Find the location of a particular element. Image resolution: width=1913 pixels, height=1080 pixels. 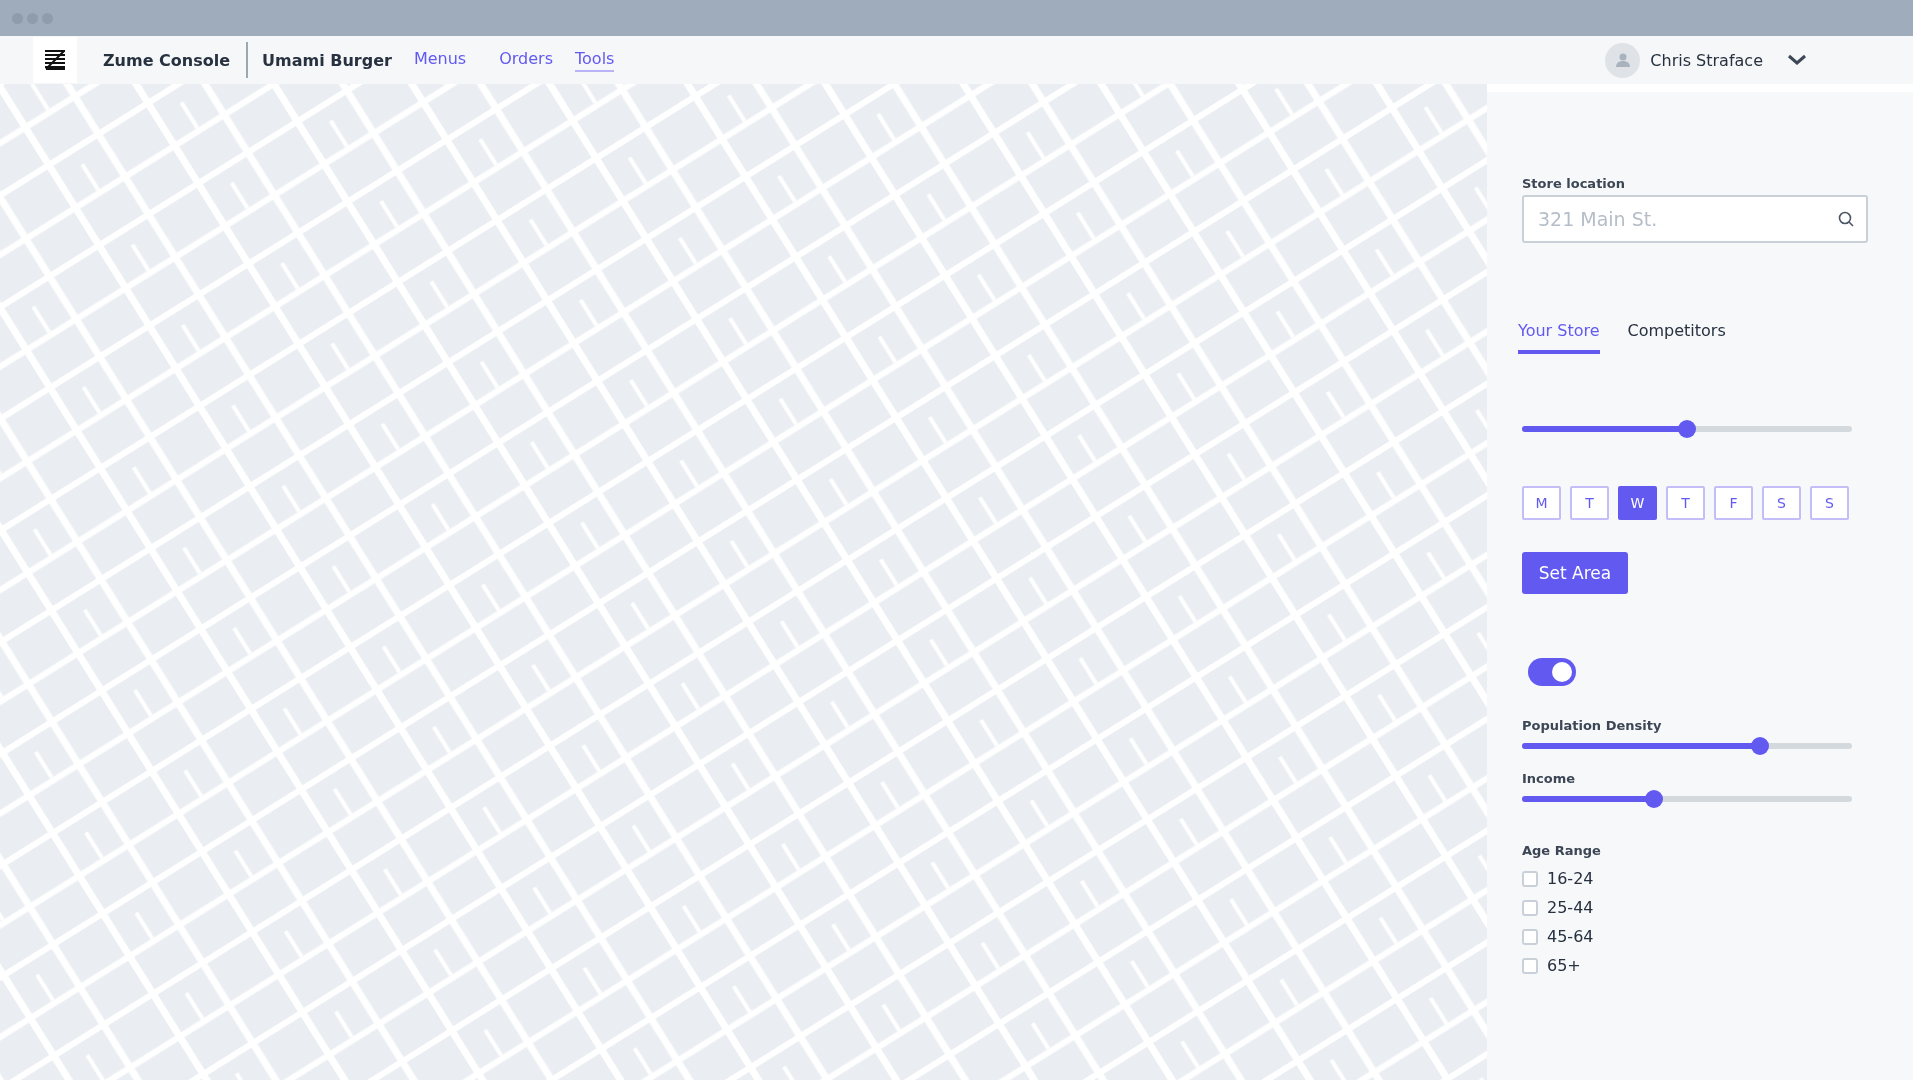

nav-link: Menus is located at coordinates (440, 60).